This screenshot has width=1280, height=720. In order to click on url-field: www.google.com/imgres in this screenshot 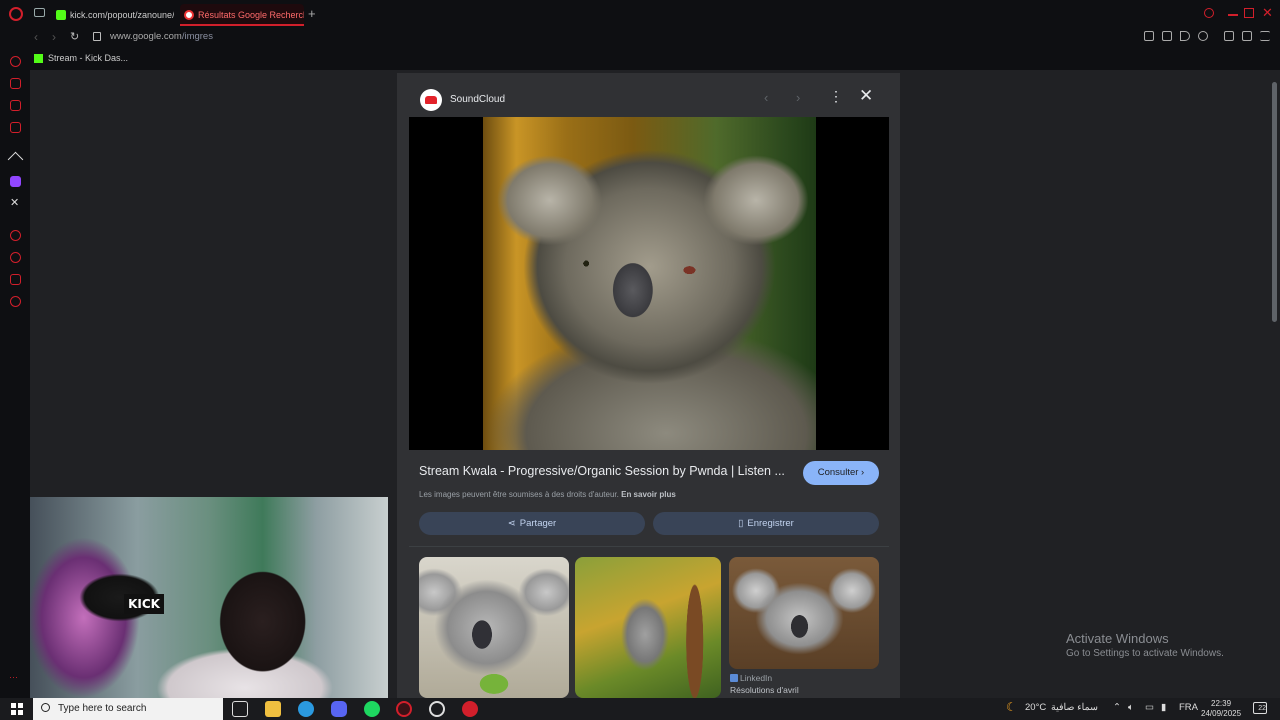, I will do `click(161, 36)`.